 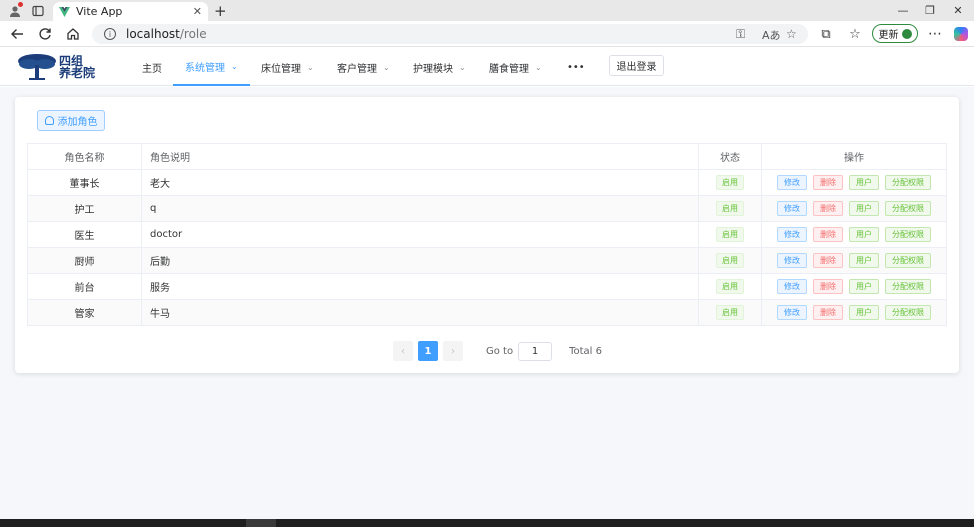 What do you see at coordinates (930, 10) in the screenshot?
I see `window-maximize-icon: ❐` at bounding box center [930, 10].